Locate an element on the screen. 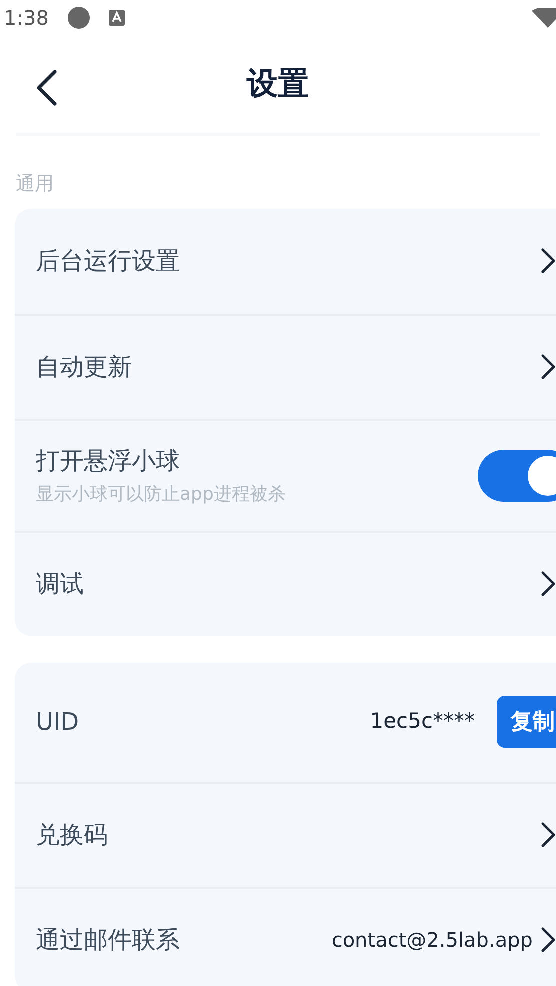 The image size is (556, 986). settings-row: 通过邮件联系 contact@2.5lab.app is located at coordinates (285, 936).